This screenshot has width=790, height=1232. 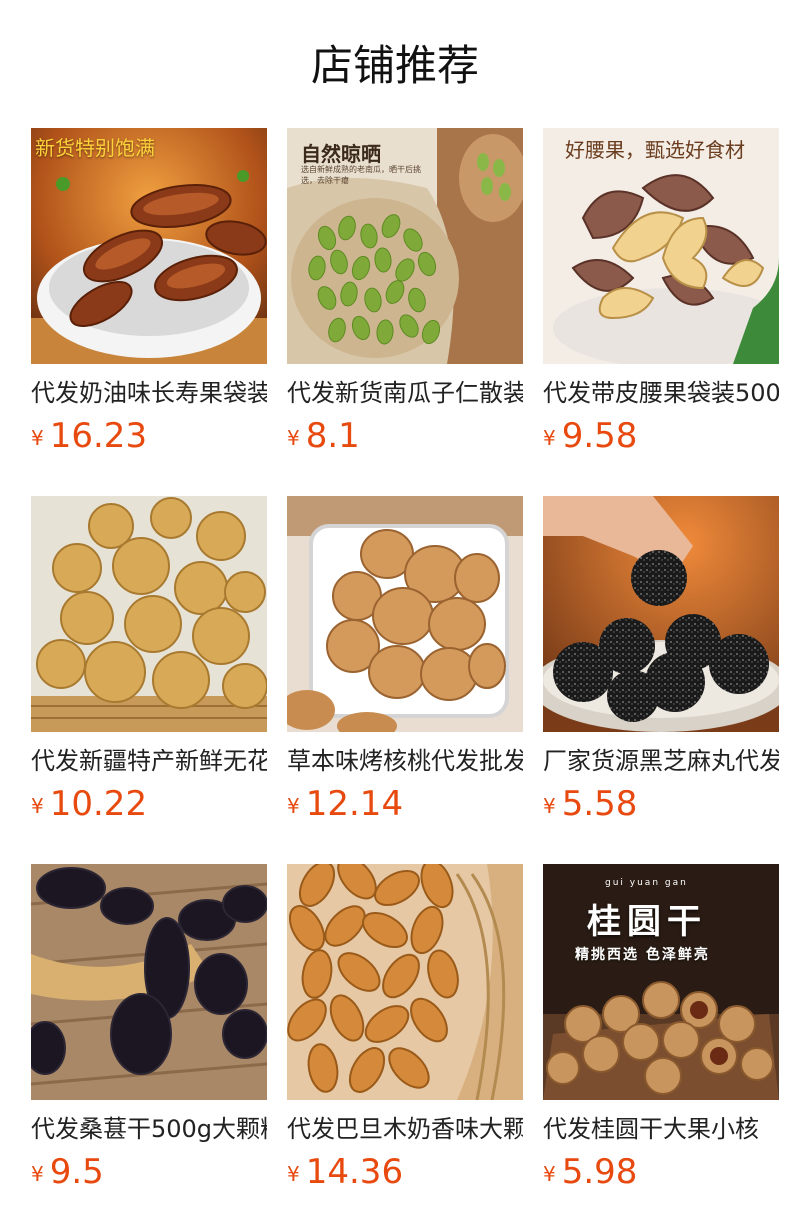 What do you see at coordinates (661, 982) in the screenshot?
I see `dried-longan-image: gui yuan gan 桂圆干 精挑西选 色泽鲜亮` at bounding box center [661, 982].